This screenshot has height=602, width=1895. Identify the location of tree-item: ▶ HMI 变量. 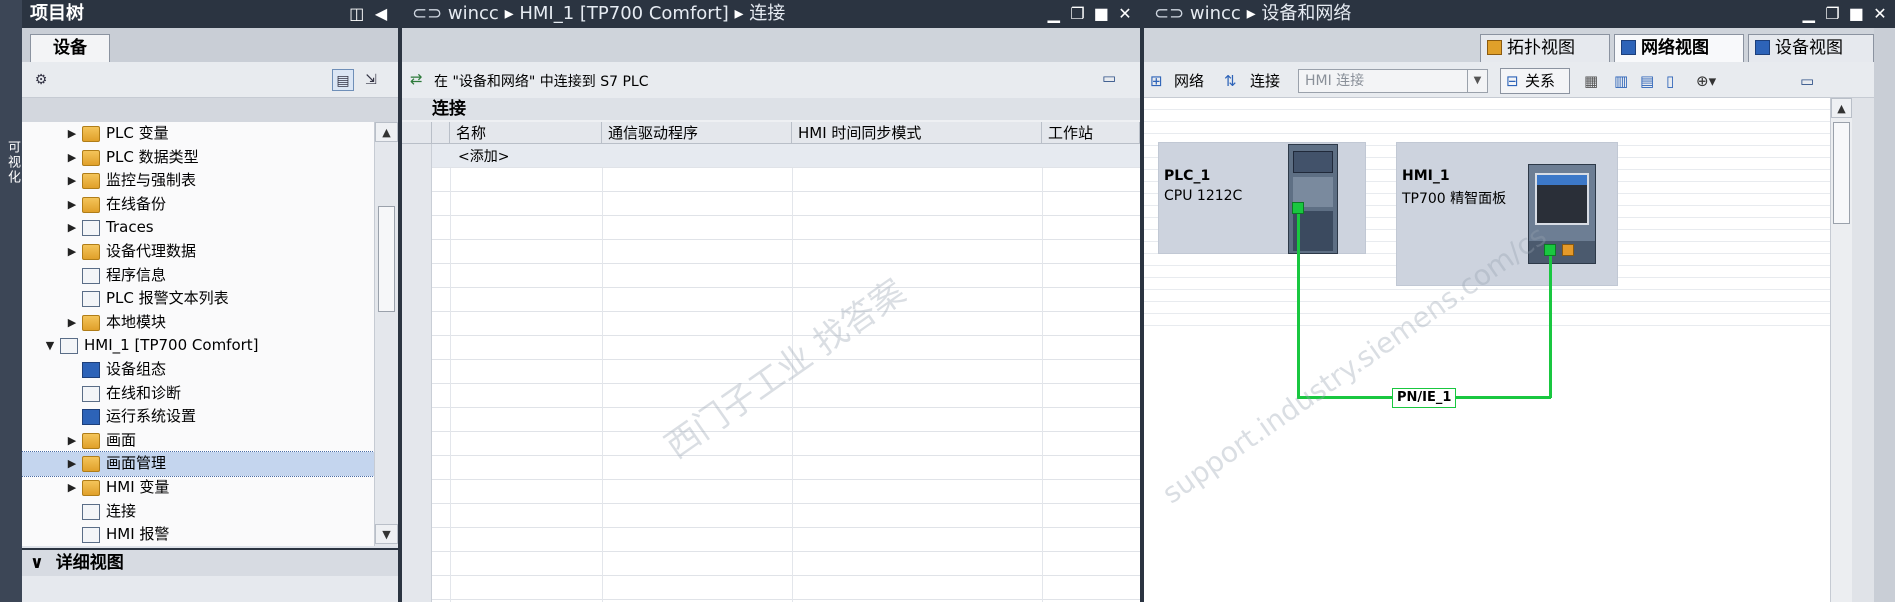
(198, 488).